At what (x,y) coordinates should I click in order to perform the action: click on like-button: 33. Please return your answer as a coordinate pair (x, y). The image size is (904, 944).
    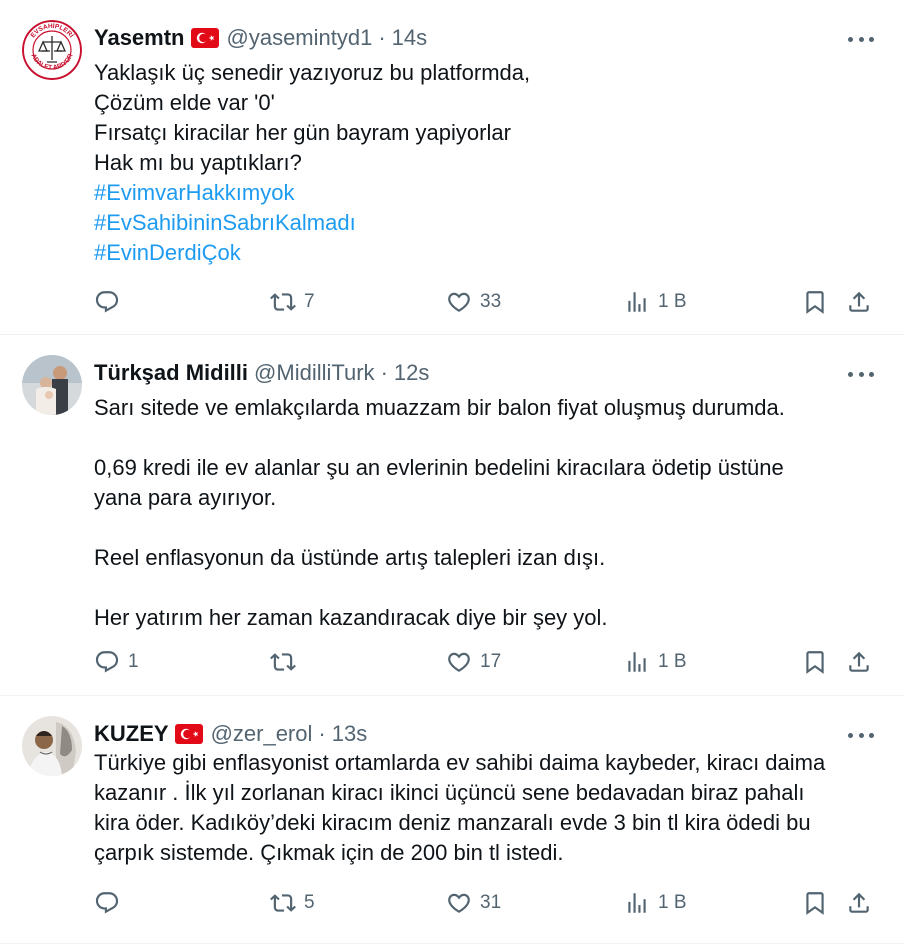
    Looking at the image, I should click on (473, 302).